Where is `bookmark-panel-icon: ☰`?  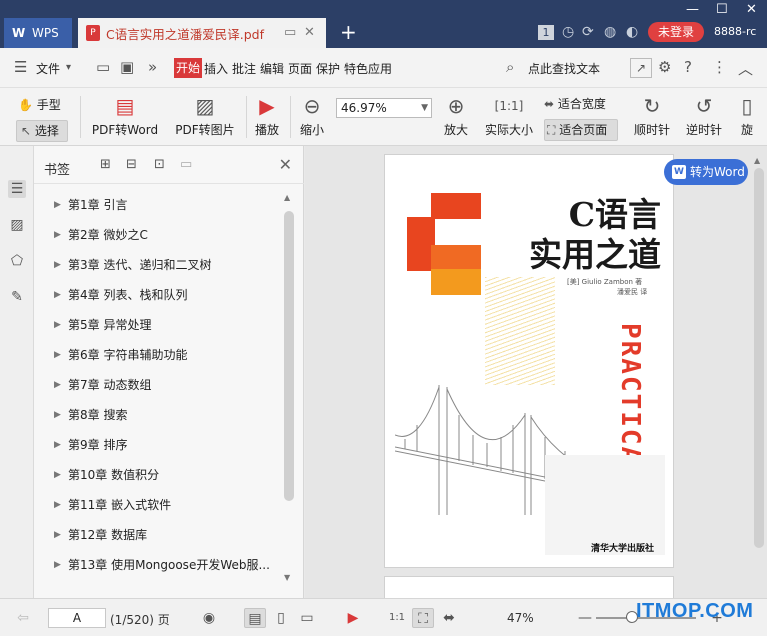 bookmark-panel-icon: ☰ is located at coordinates (17, 189).